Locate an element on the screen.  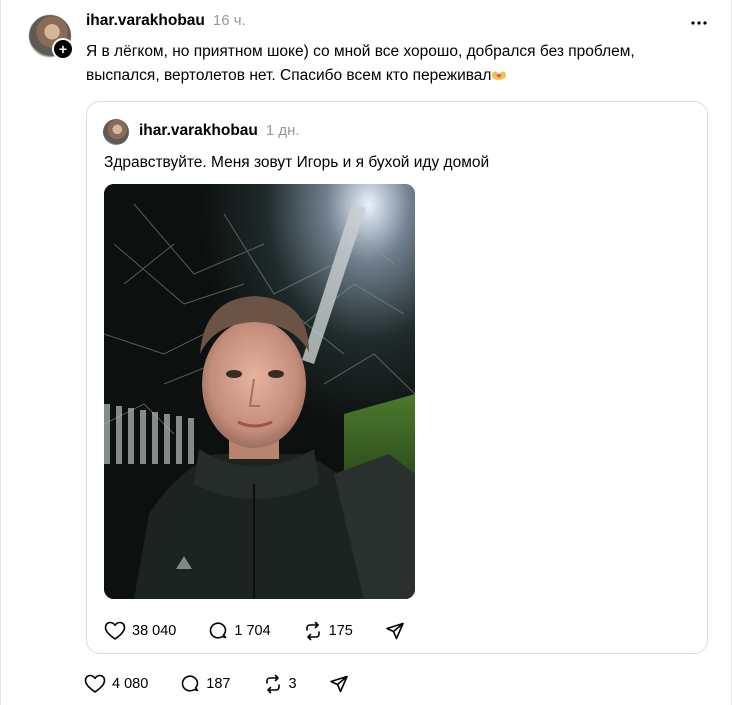
quoted-reply-button: 1 704 is located at coordinates (239, 631).